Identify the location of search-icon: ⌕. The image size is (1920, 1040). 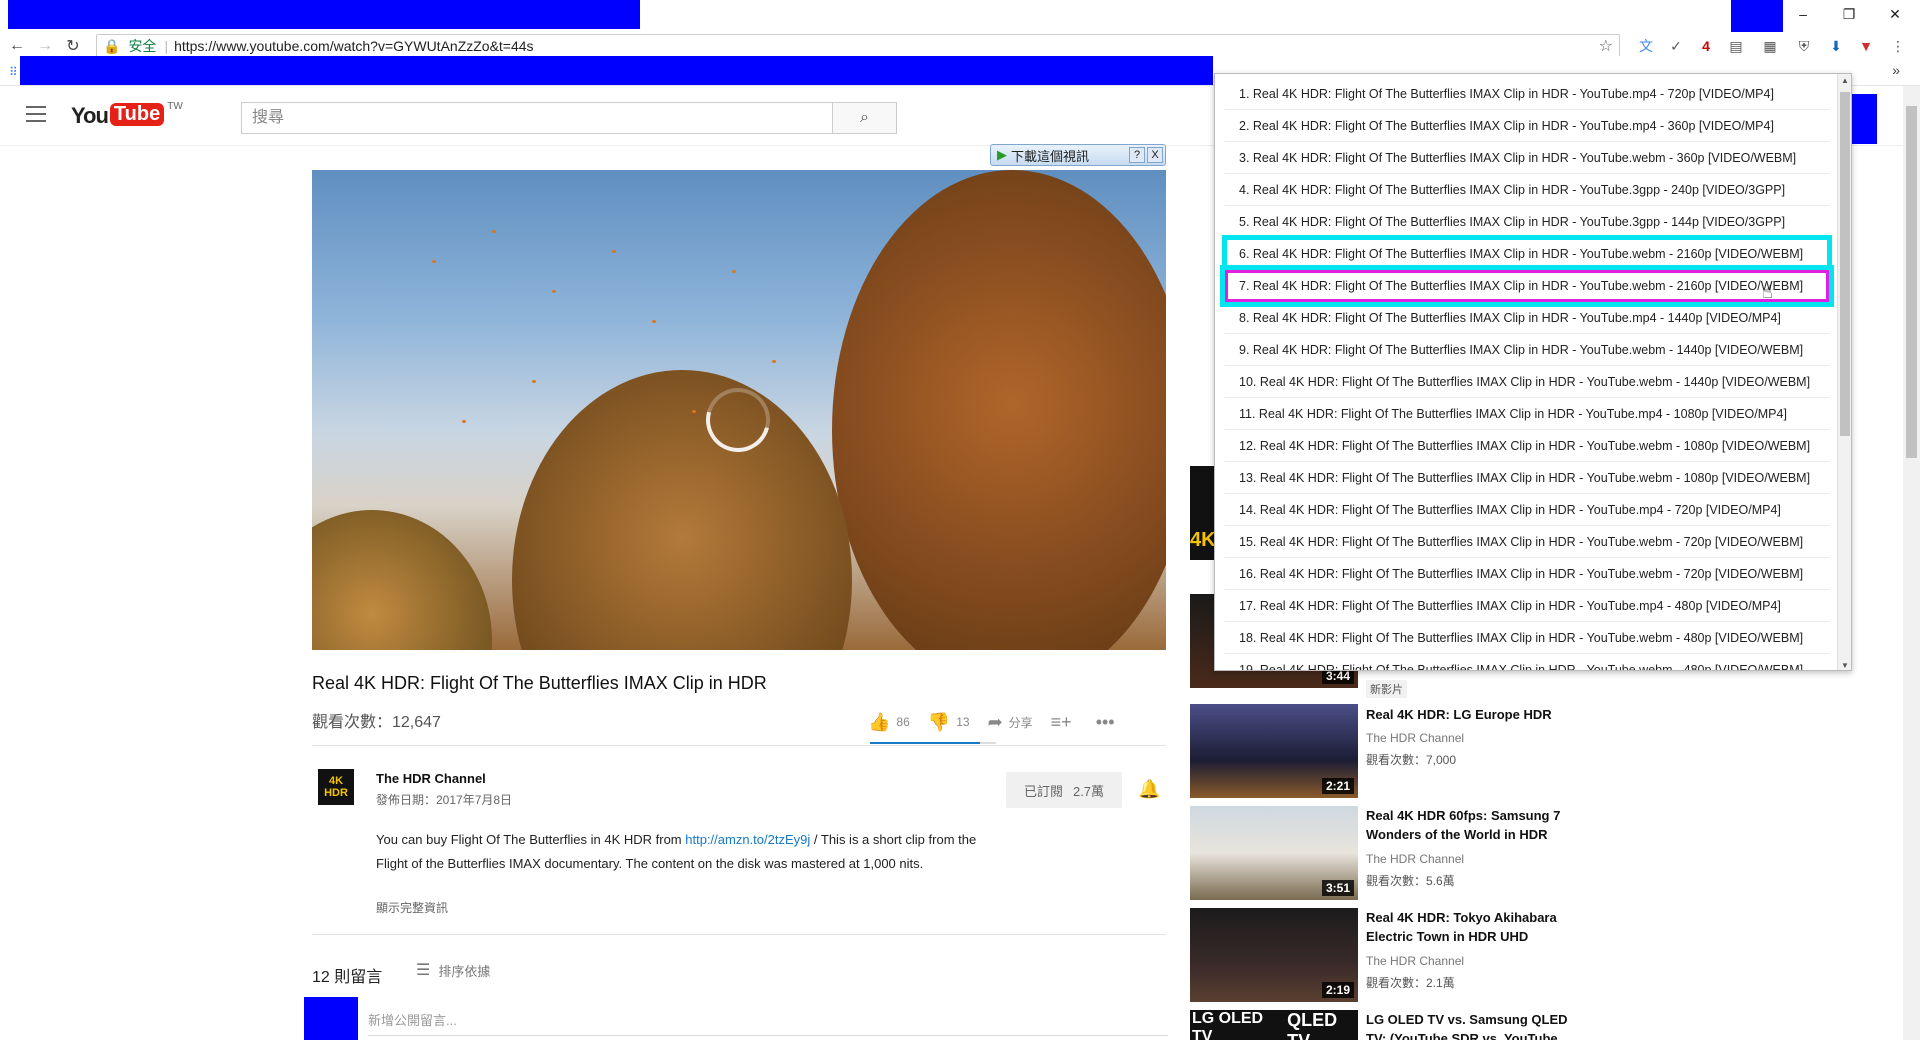
(864, 117).